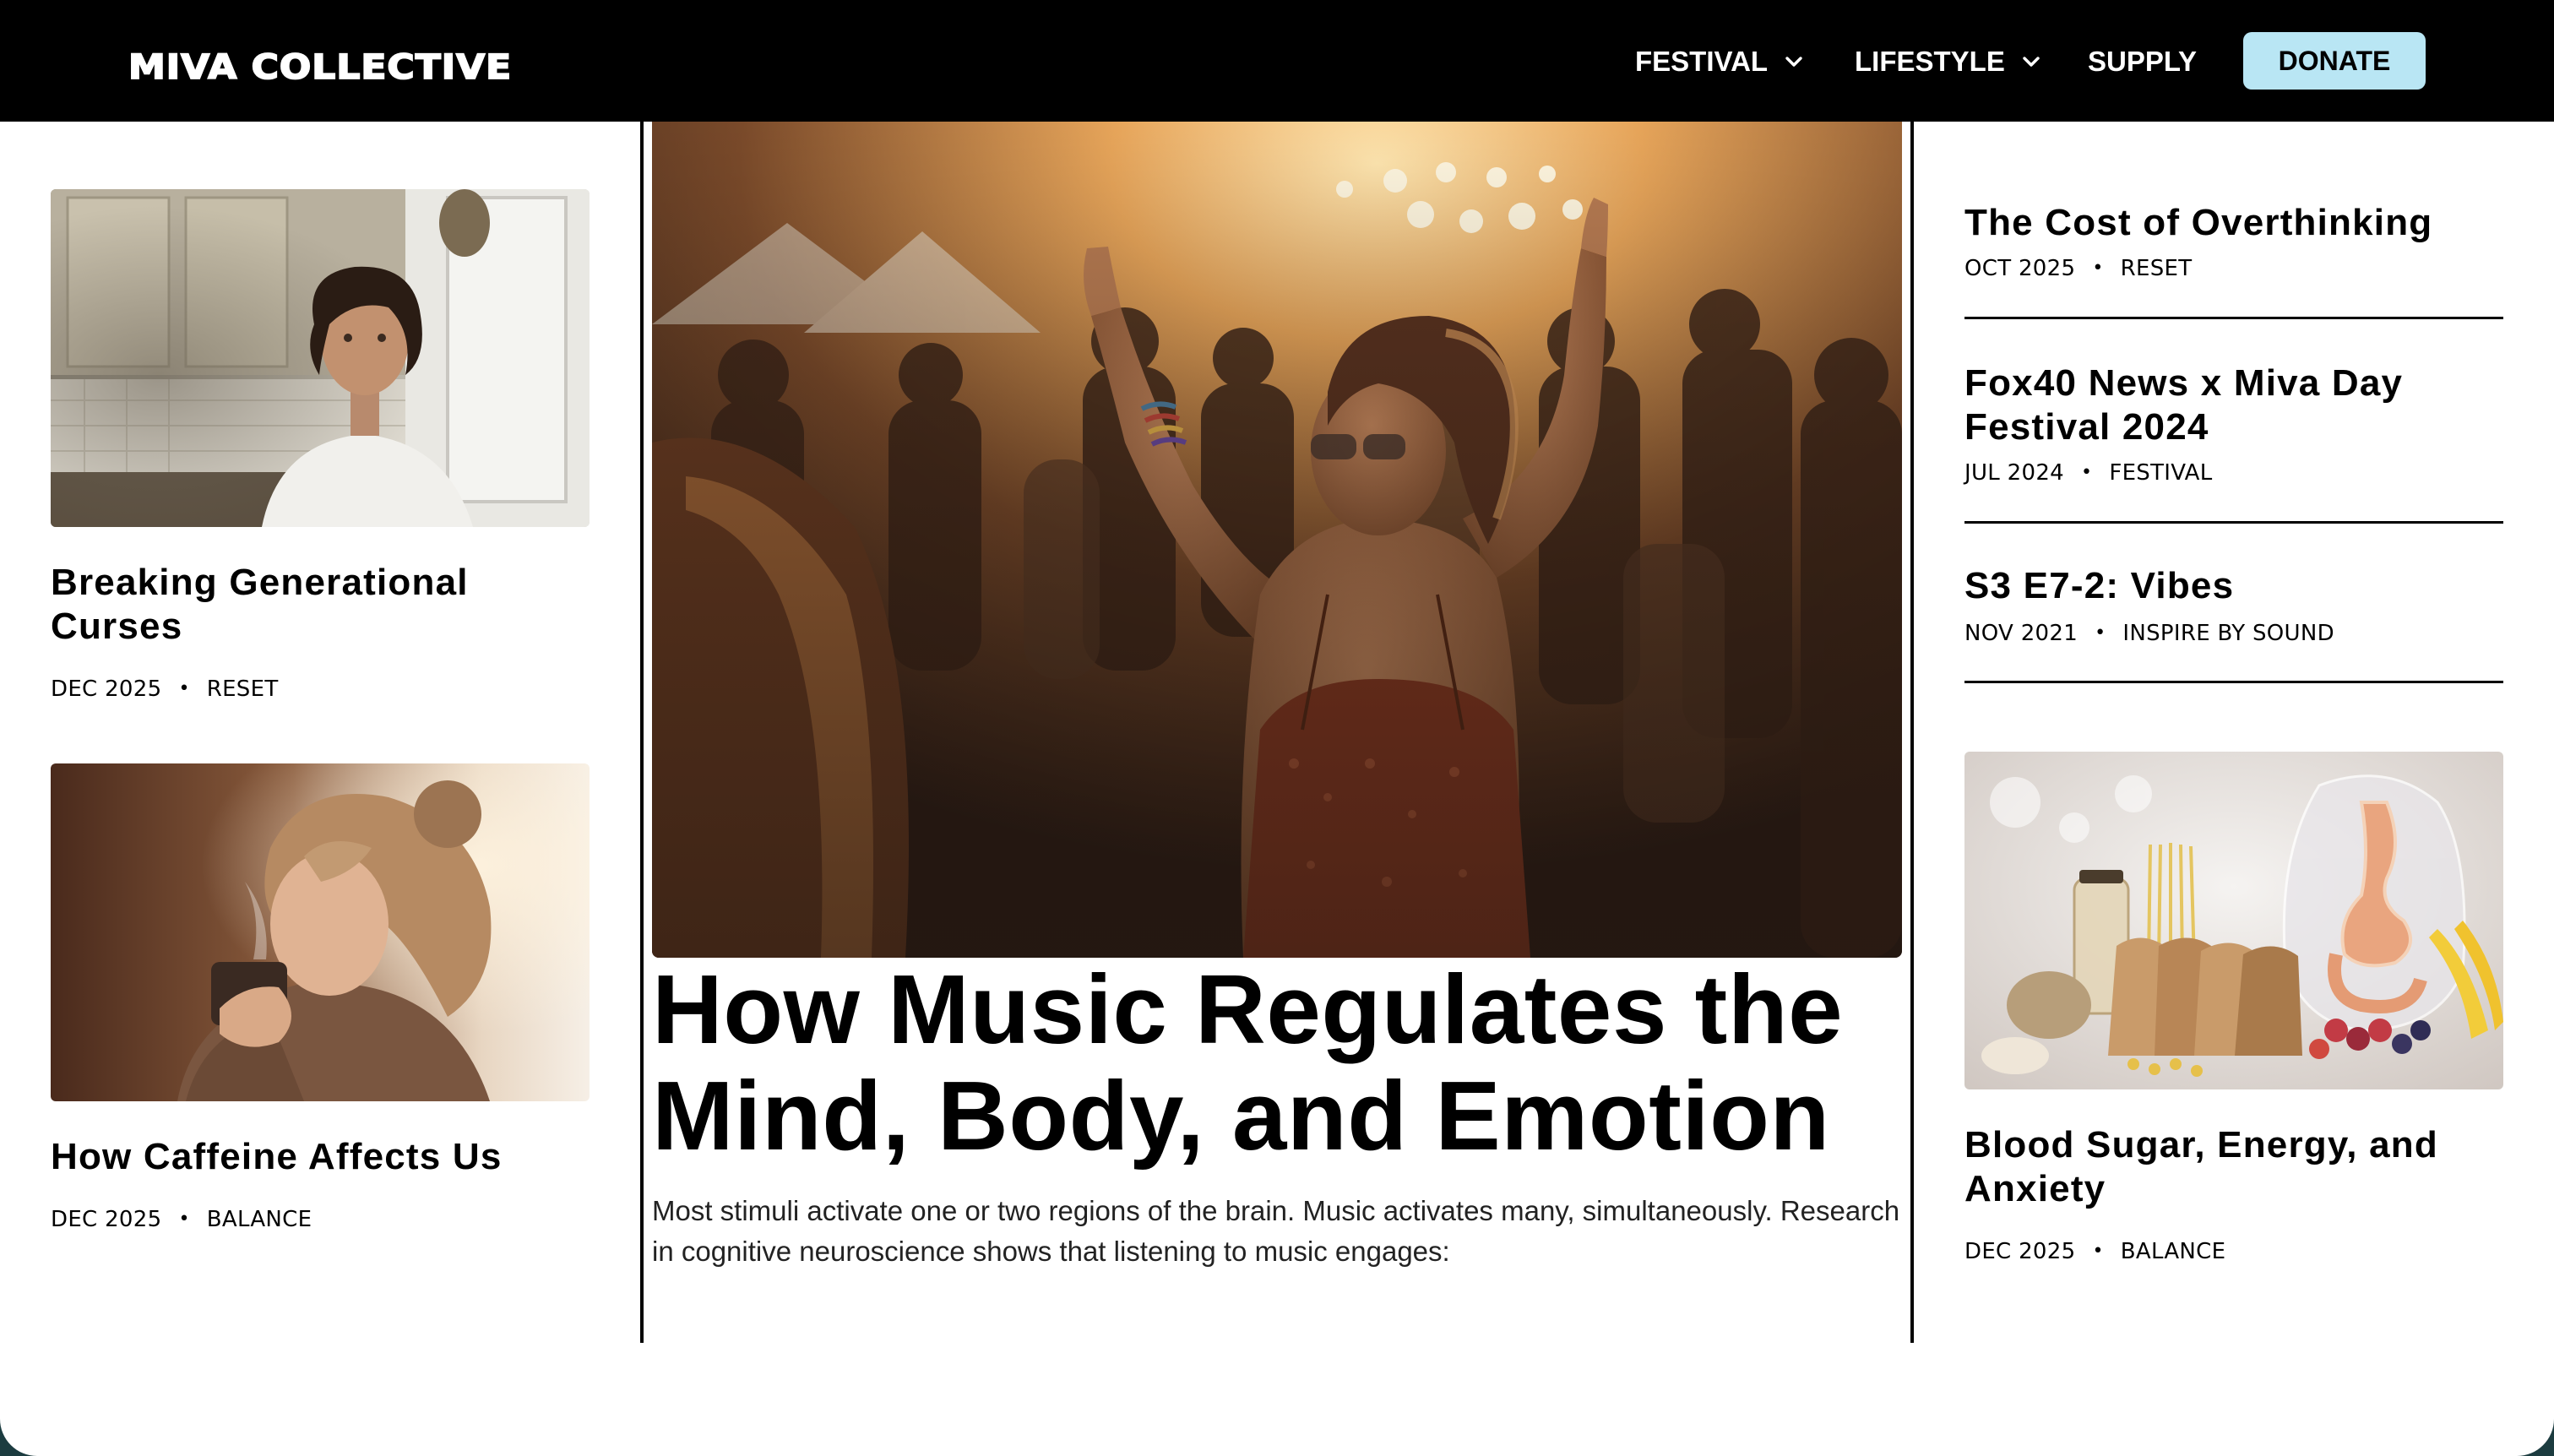  I want to click on list-item-title: S3 E7-2: Vibes, so click(2234, 586).